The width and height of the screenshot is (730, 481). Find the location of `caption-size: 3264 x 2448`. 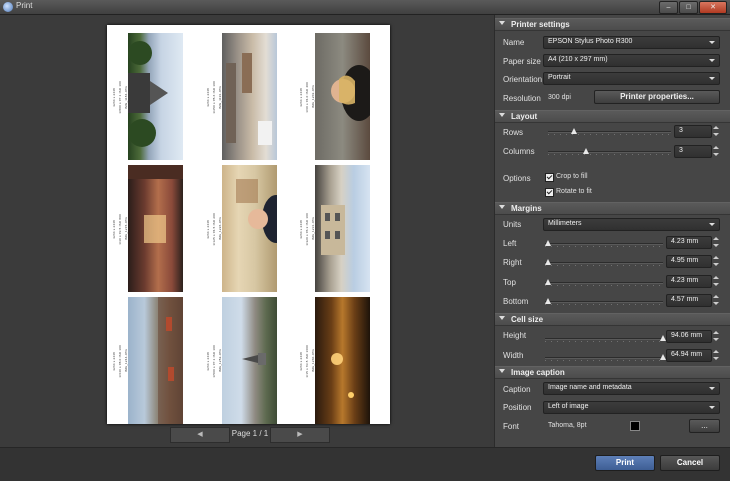

caption-size: 3264 x 2448 is located at coordinates (114, 361).